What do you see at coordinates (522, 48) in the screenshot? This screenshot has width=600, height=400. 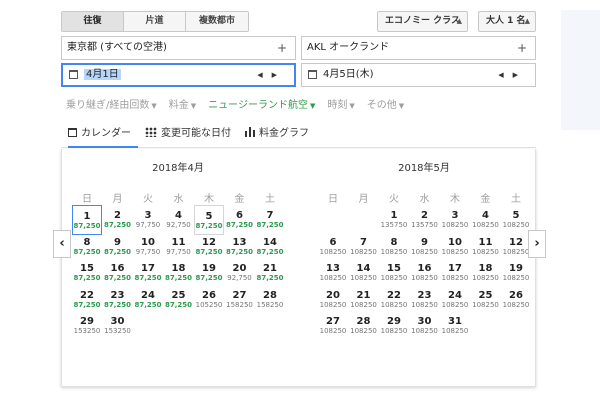 I see `add-destination-icon: +` at bounding box center [522, 48].